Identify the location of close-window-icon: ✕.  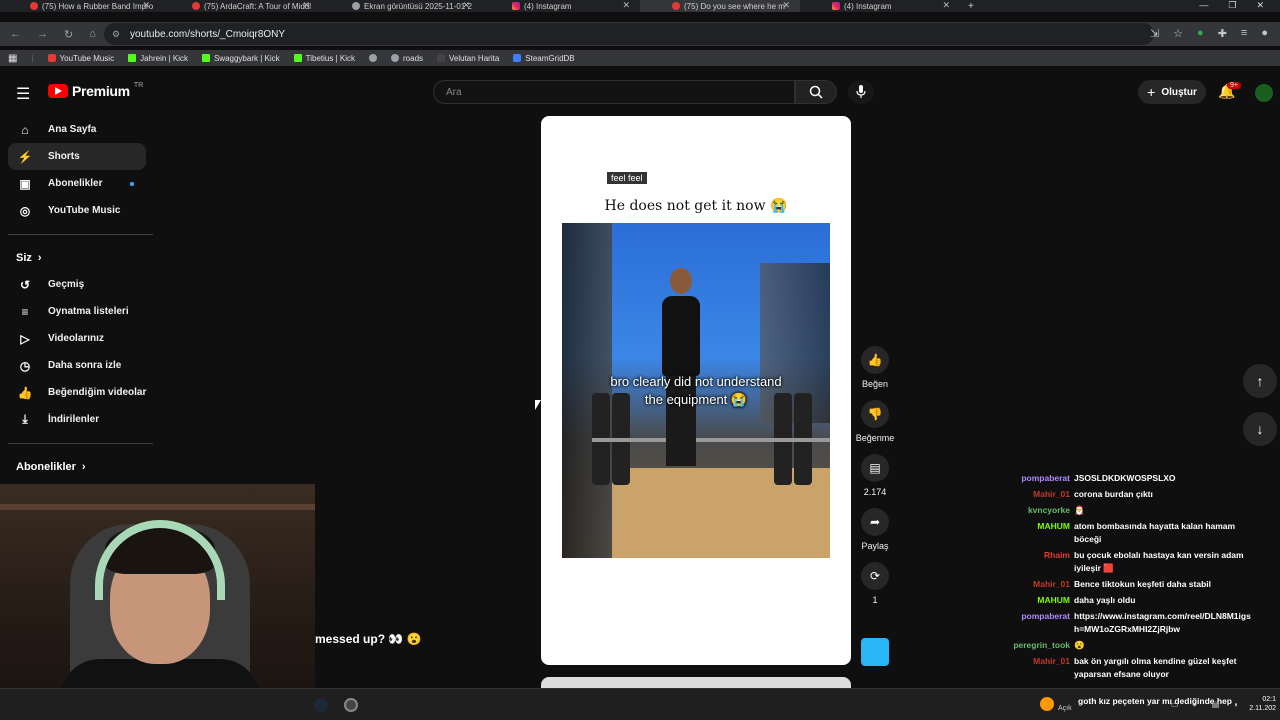
(1260, 5).